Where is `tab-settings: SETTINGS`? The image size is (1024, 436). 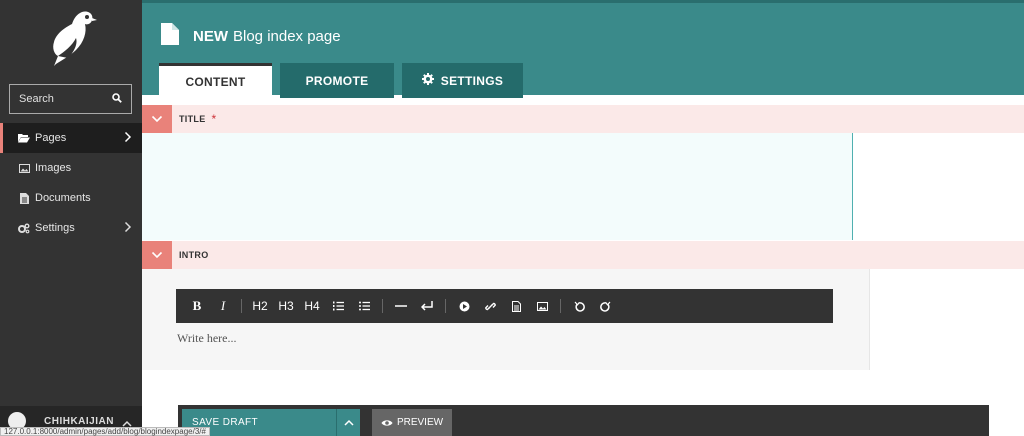 tab-settings: SETTINGS is located at coordinates (462, 80).